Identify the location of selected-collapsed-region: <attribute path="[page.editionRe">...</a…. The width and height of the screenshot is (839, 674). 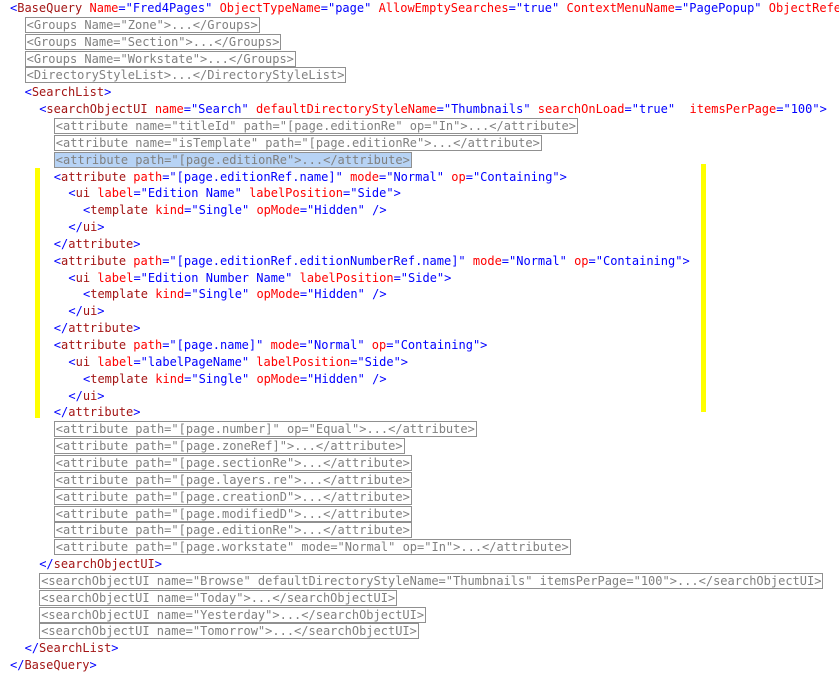
(232, 159).